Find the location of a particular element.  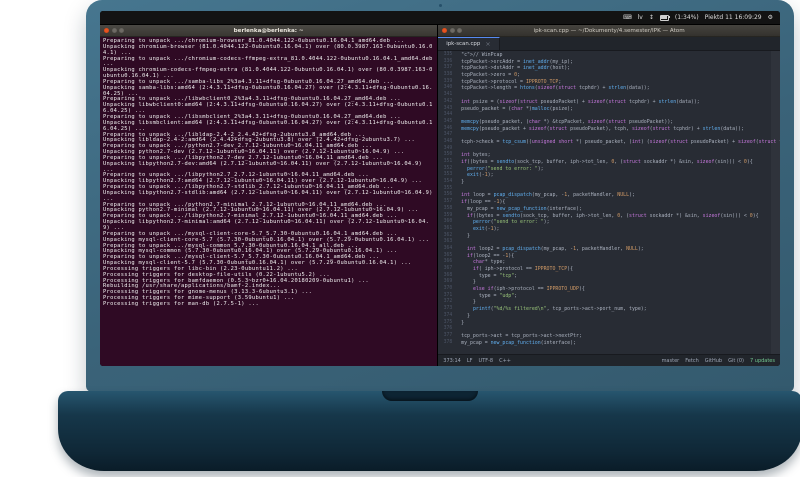

status-git-branch: master is located at coordinates (671, 361).